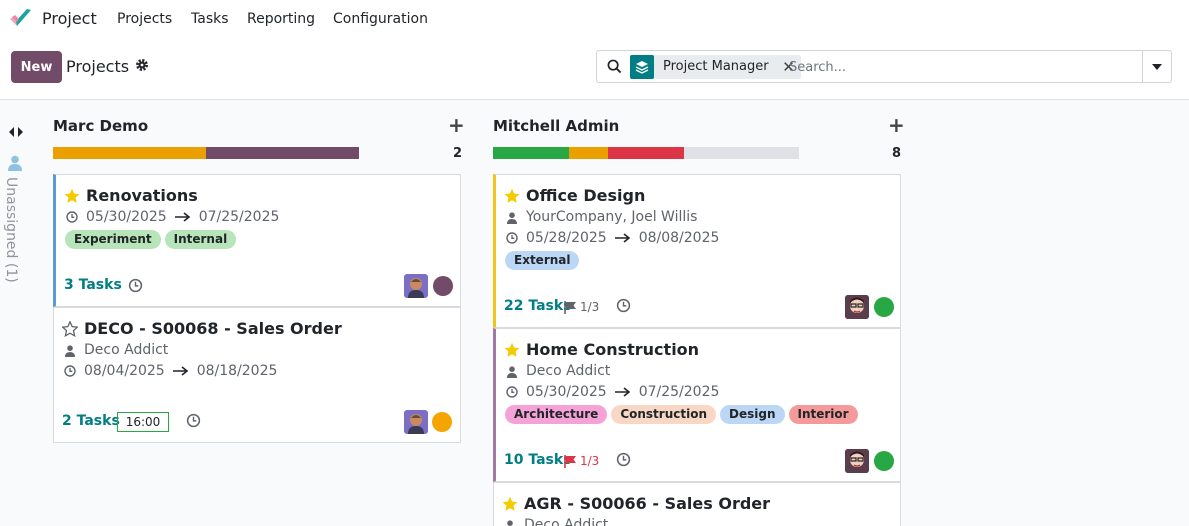 Image resolution: width=1189 pixels, height=526 pixels. Describe the element at coordinates (586, 195) in the screenshot. I see `project-title: Office Design` at that location.